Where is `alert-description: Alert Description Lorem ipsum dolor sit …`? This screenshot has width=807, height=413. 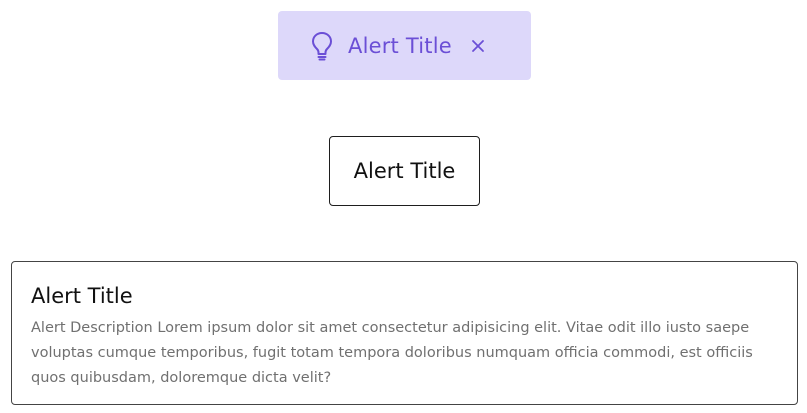
alert-description: Alert Description Lorem ipsum dolor sit … is located at coordinates (392, 353).